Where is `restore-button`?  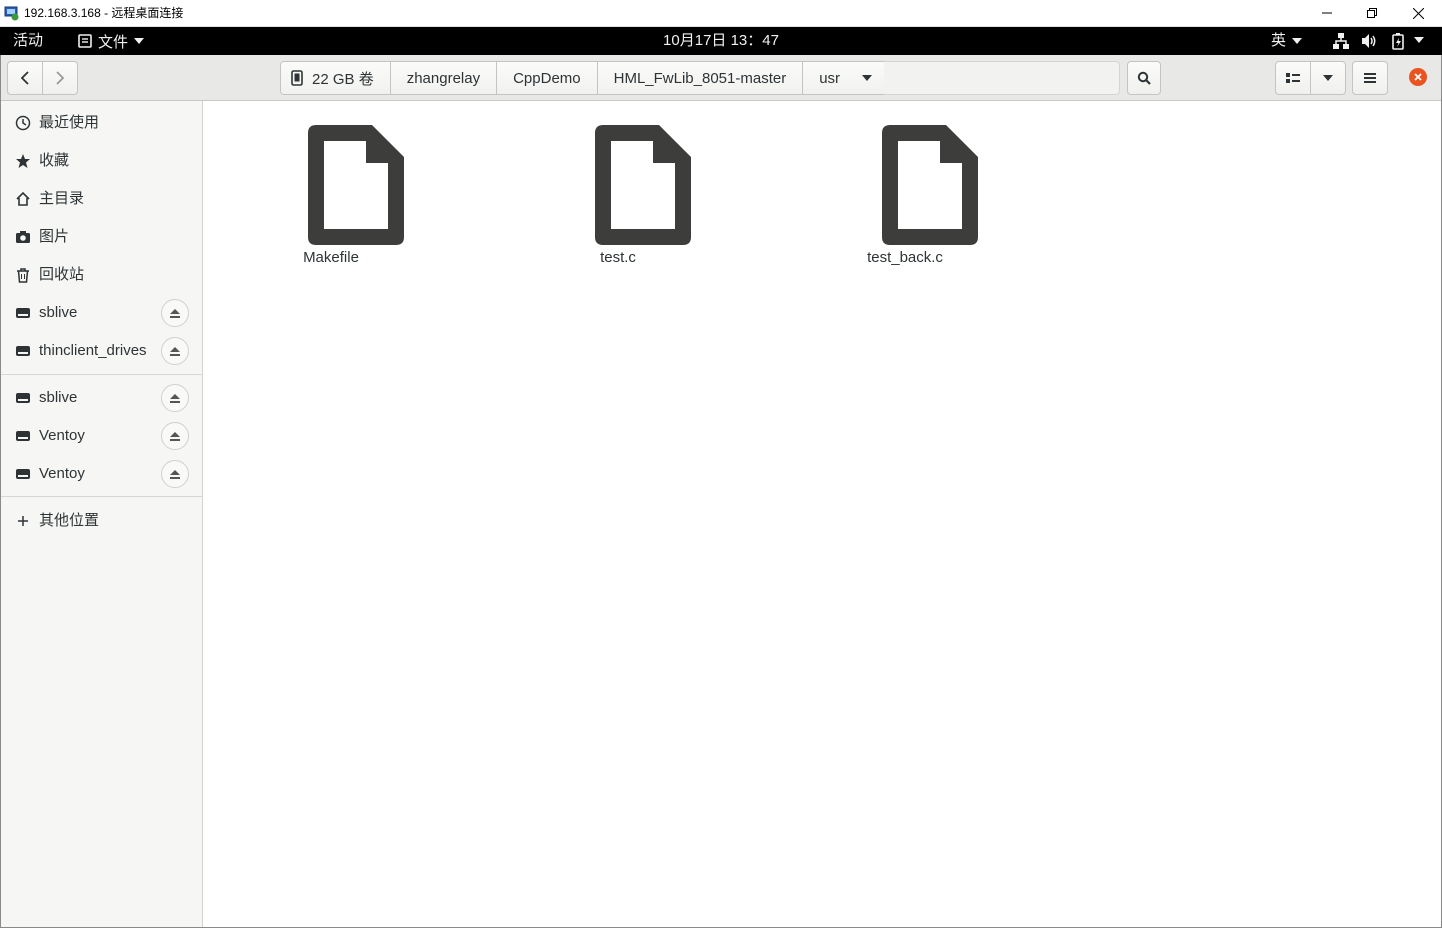 restore-button is located at coordinates (1372, 13).